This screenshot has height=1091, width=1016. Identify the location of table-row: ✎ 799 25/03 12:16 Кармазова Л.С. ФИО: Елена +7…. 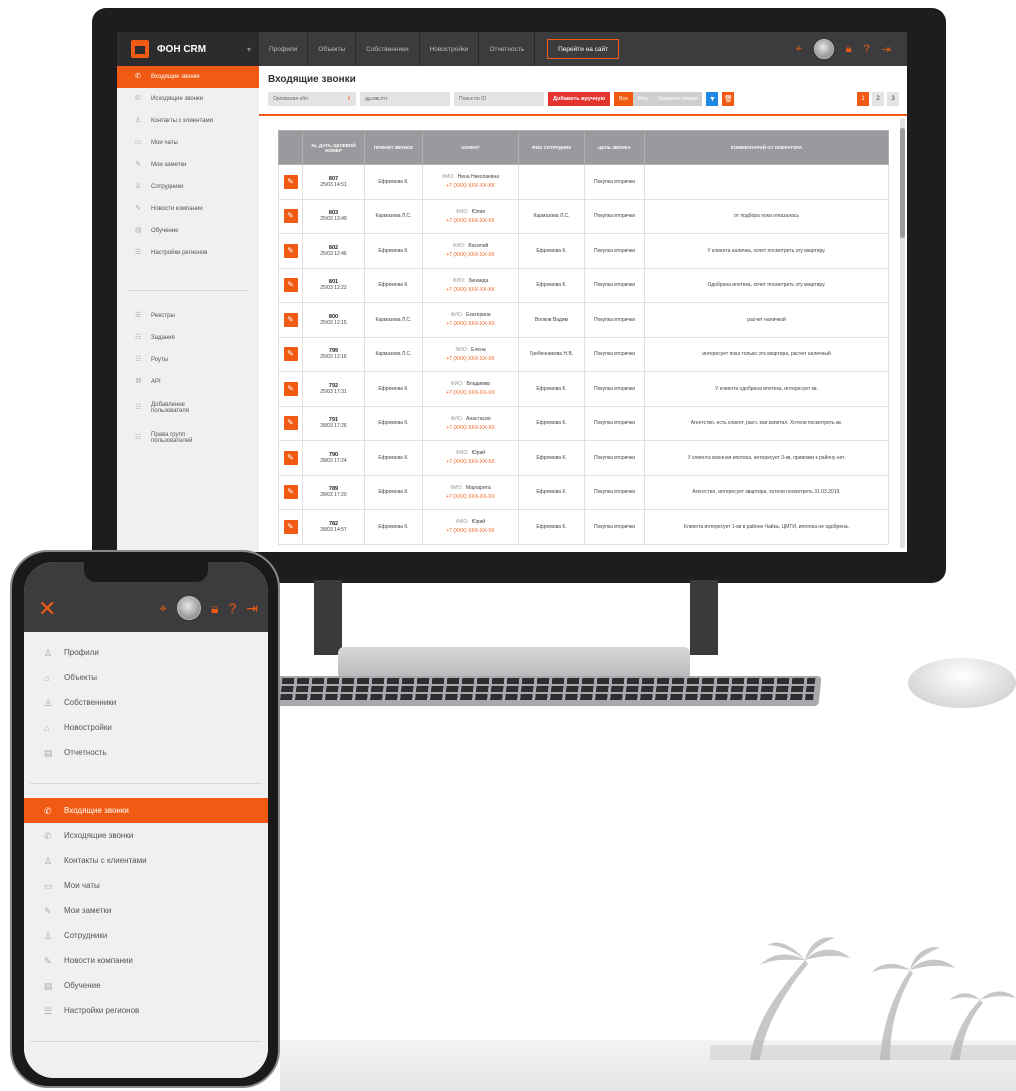
(583, 354).